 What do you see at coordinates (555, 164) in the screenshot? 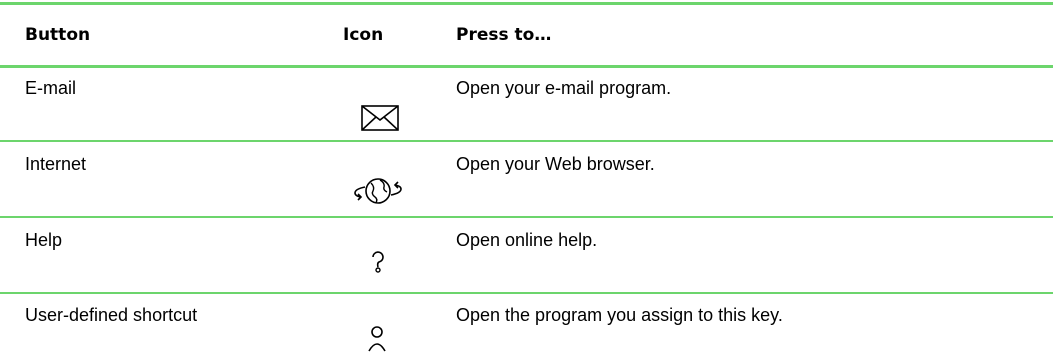
I see `row-internet-description: Open your Web browser.` at bounding box center [555, 164].